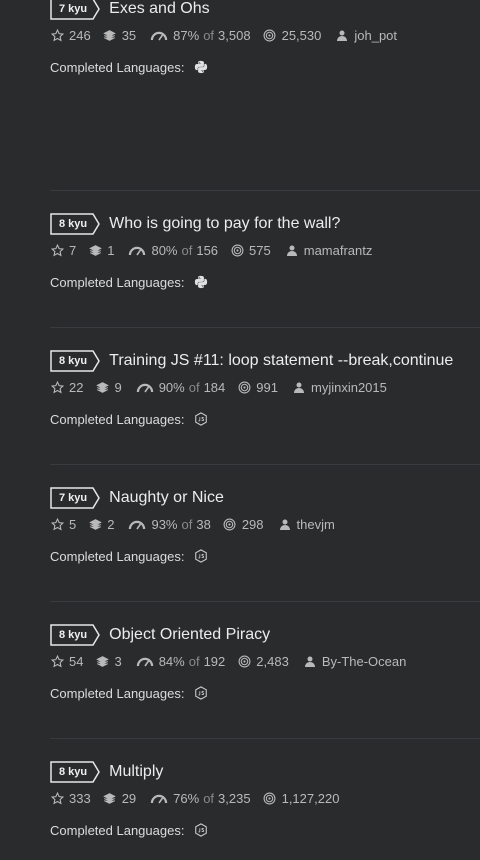 Image resolution: width=480 pixels, height=860 pixels. What do you see at coordinates (310, 798) in the screenshot?
I see `completed-count: 1,127,220` at bounding box center [310, 798].